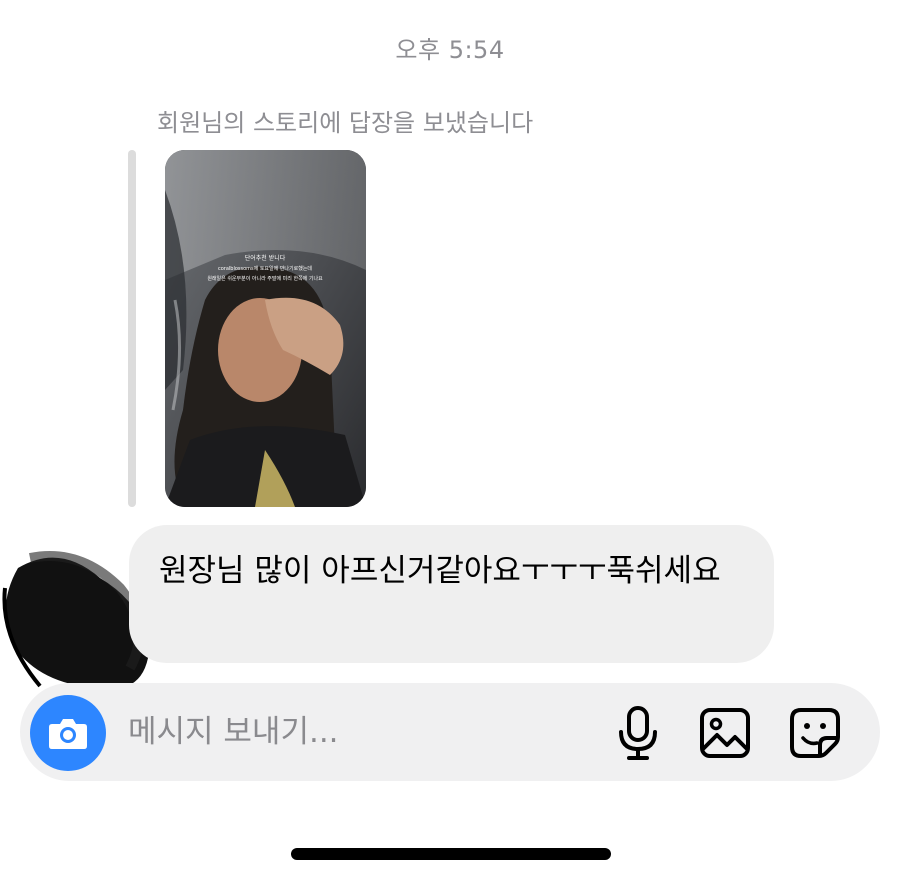 The height and width of the screenshot is (878, 900). Describe the element at coordinates (265, 258) in the screenshot. I see `story-caption-line-1: 단어추천 받니다` at that location.